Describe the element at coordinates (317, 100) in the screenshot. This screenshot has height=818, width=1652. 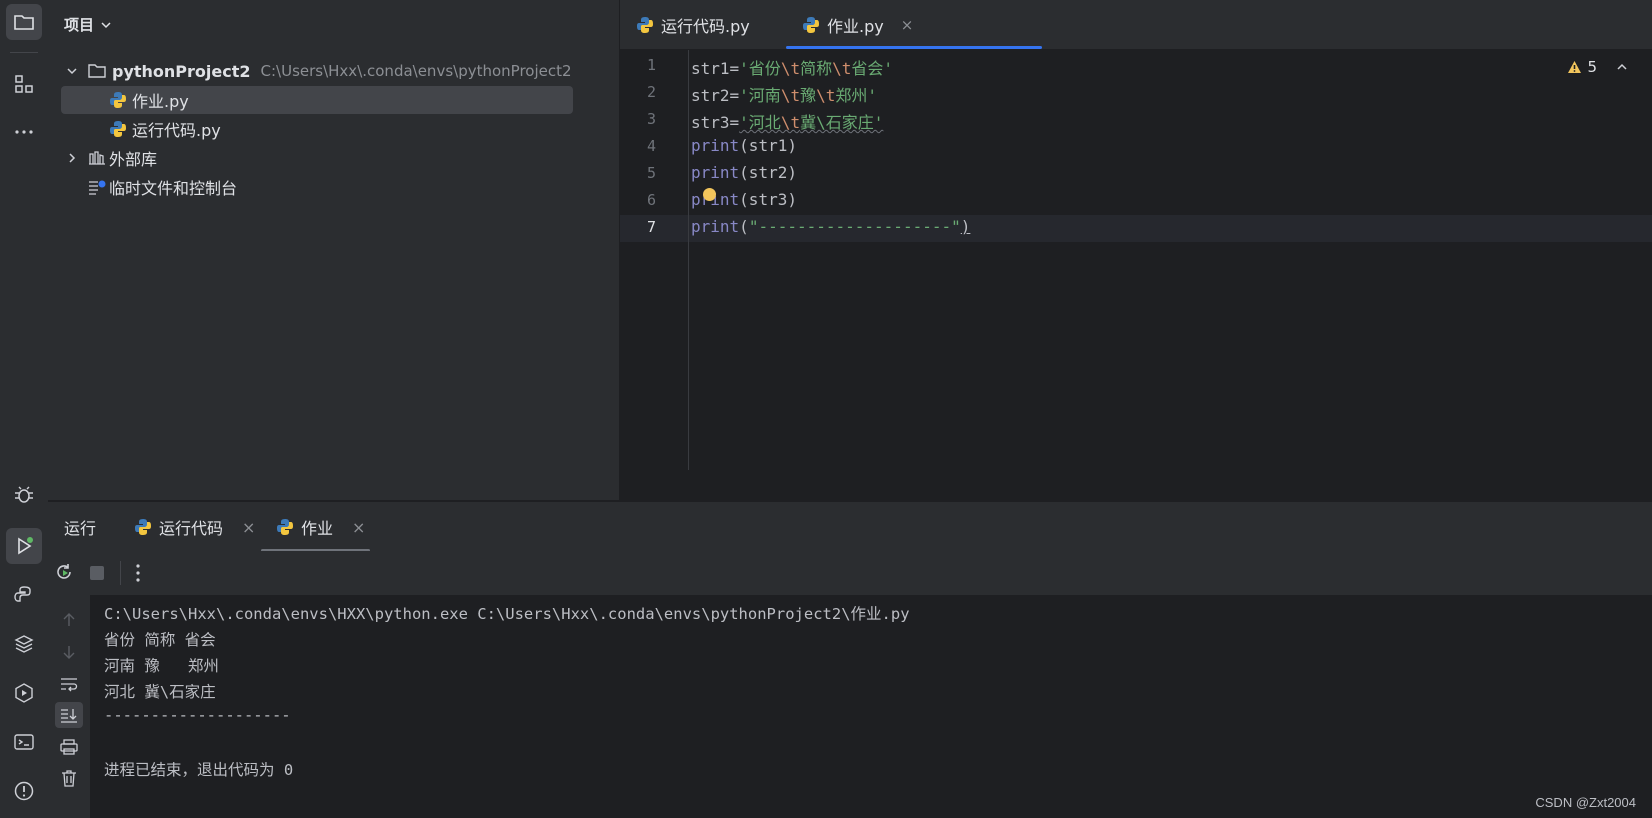
I see `tree-item-homework-file: 作业.py` at that location.